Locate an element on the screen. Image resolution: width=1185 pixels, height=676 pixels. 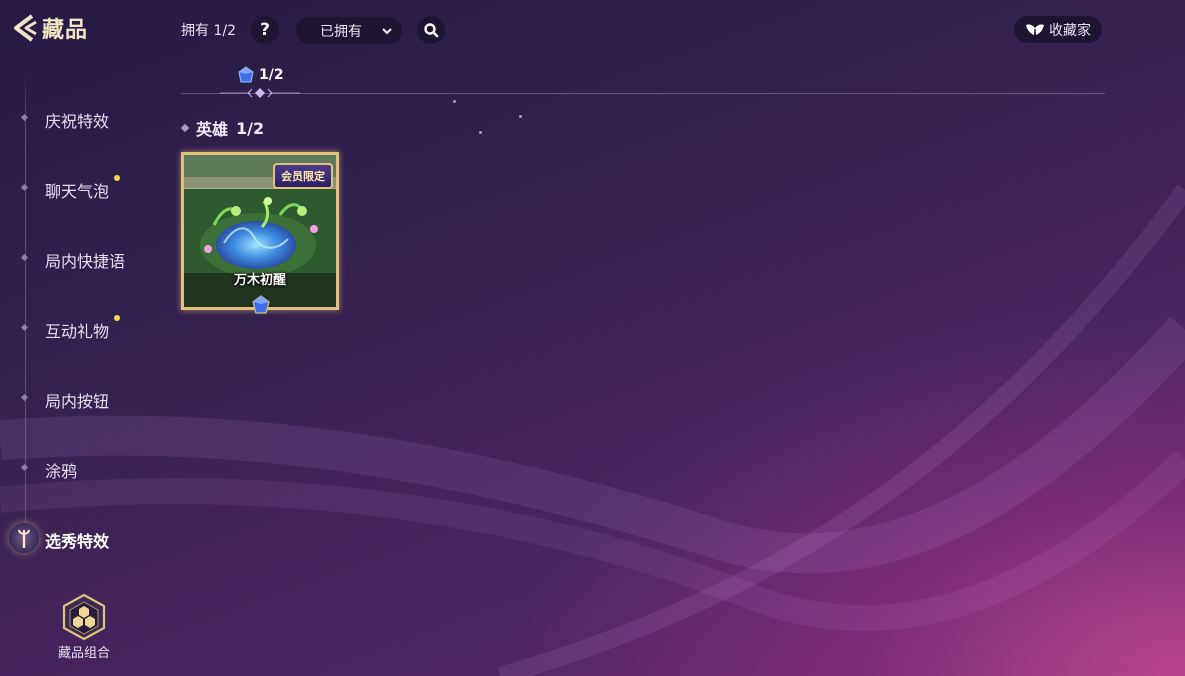
sidebar-item-interactive-gifts: 互动礼物 is located at coordinates (85, 328).